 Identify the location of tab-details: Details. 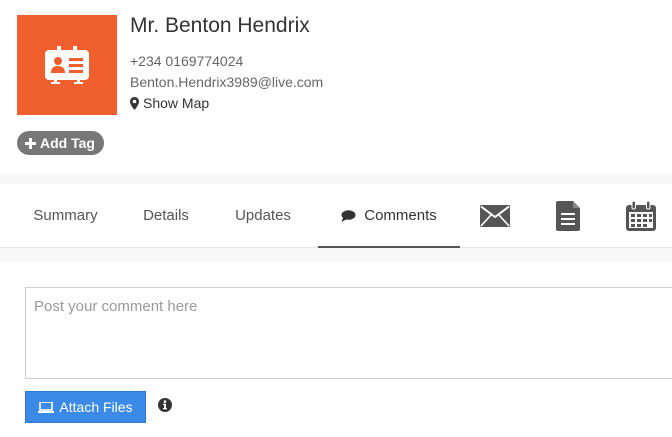
(166, 215).